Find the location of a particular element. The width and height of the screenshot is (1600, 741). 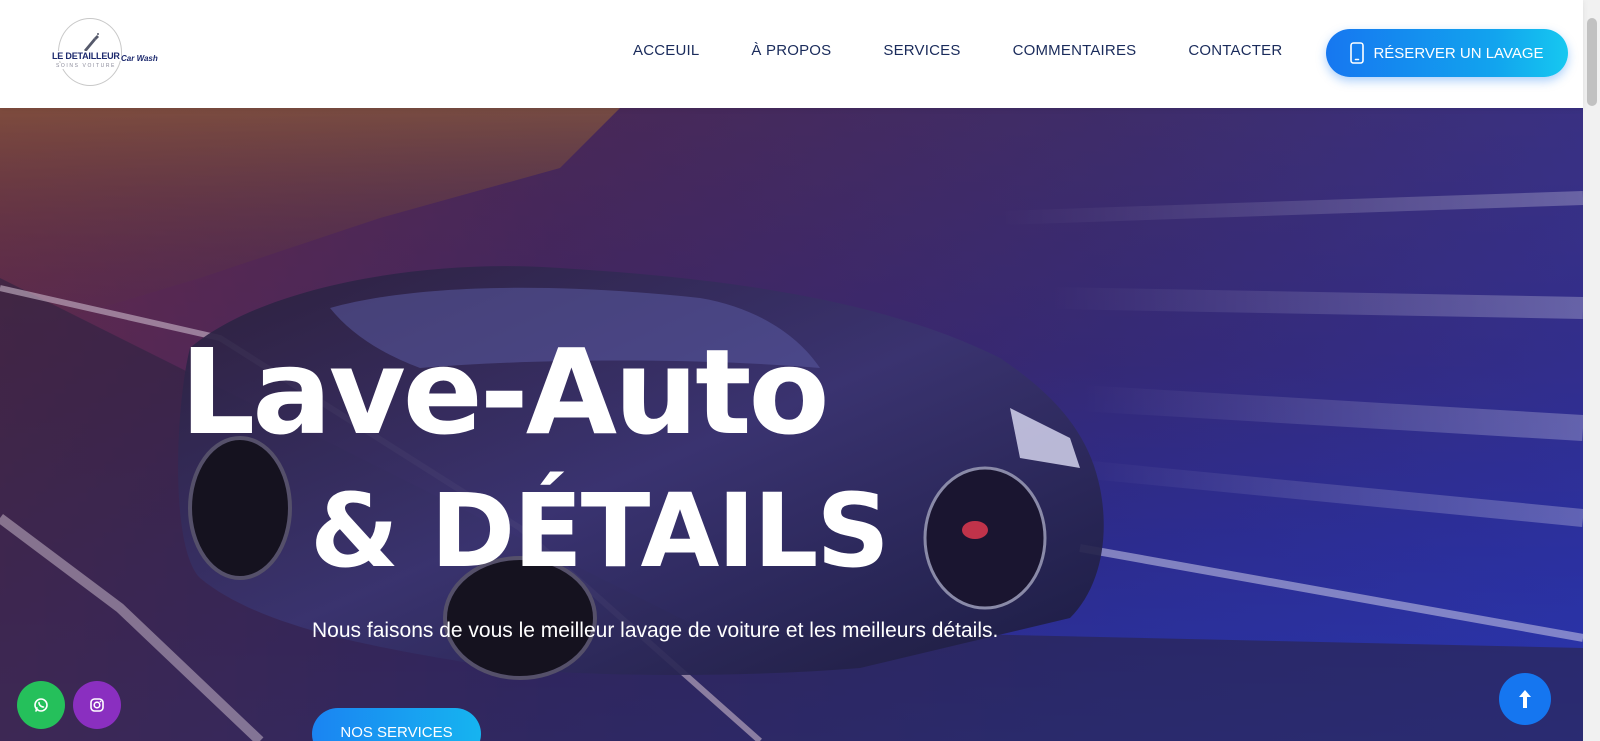

scroll-to-top-button is located at coordinates (1525, 699).